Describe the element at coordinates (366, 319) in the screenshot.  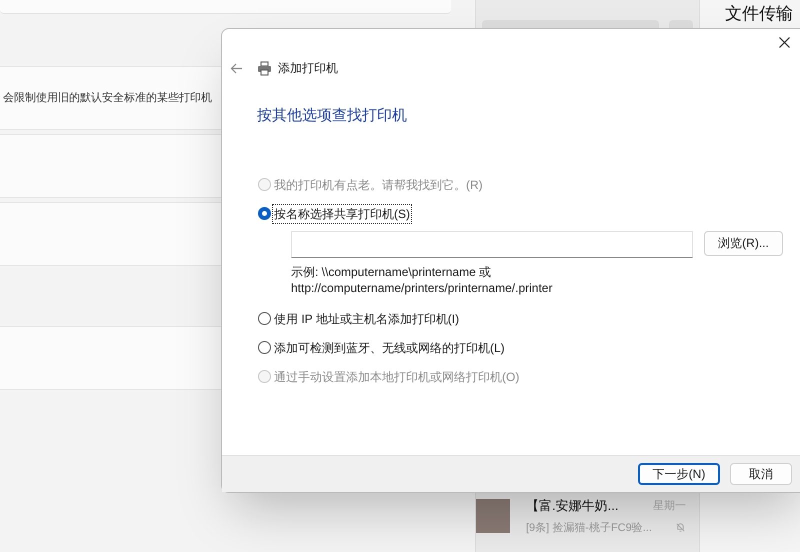
I see `option-label: 使用 IP 地址或主机名添加打印机(I)` at that location.